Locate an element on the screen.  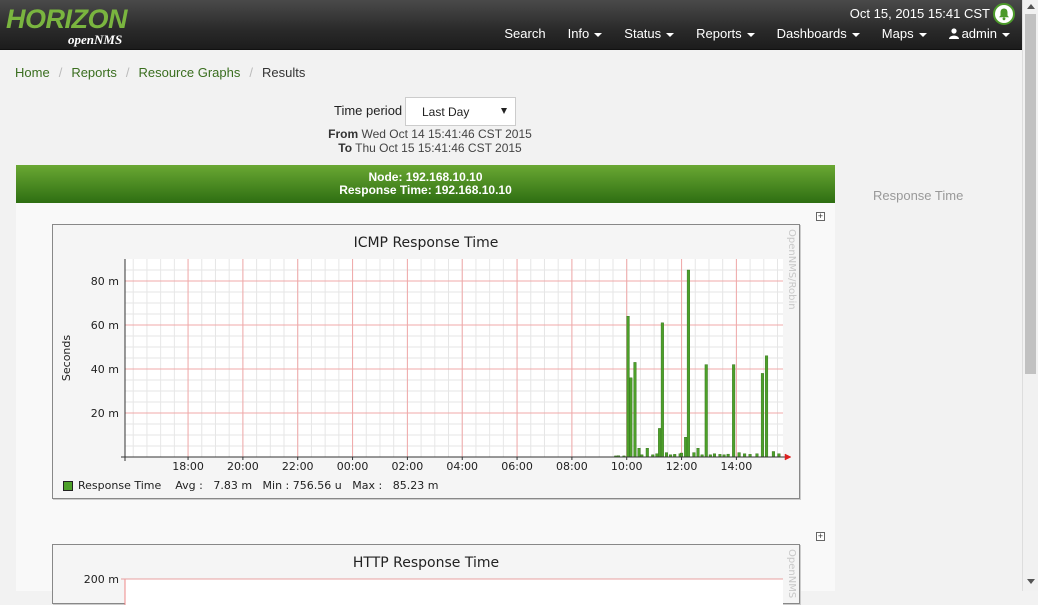
http-response-time-graph: 200 m HTTP Response Time OpenNMS is located at coordinates (426, 574).